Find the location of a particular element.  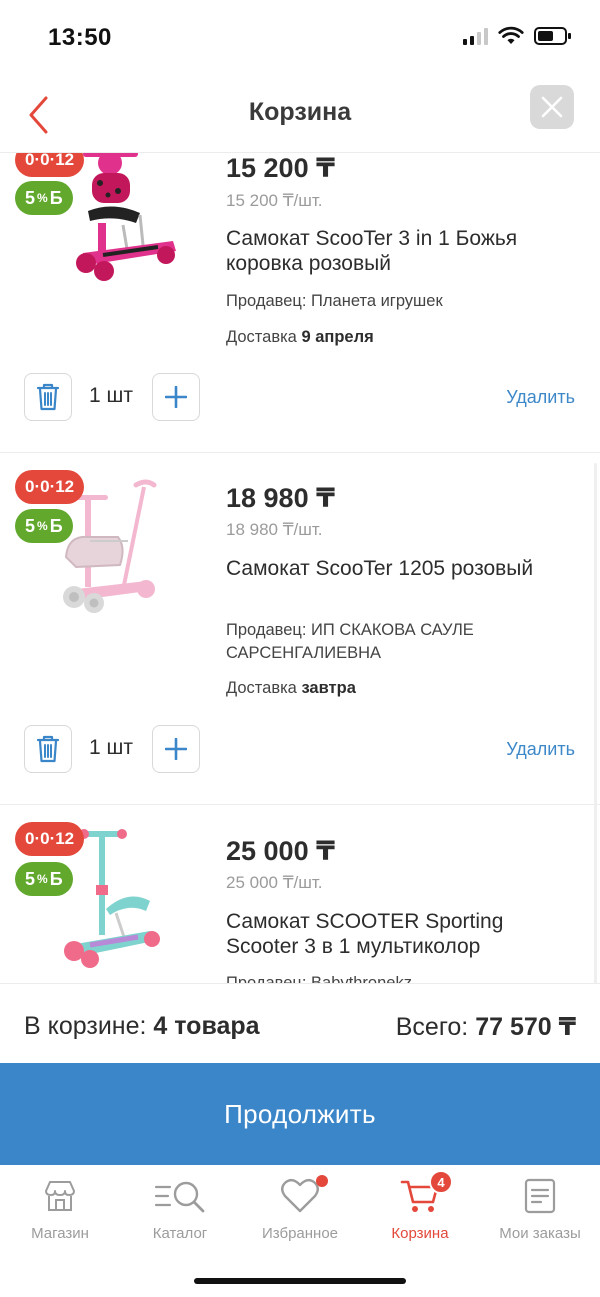

tab-label: Магазин is located at coordinates (60, 1233).